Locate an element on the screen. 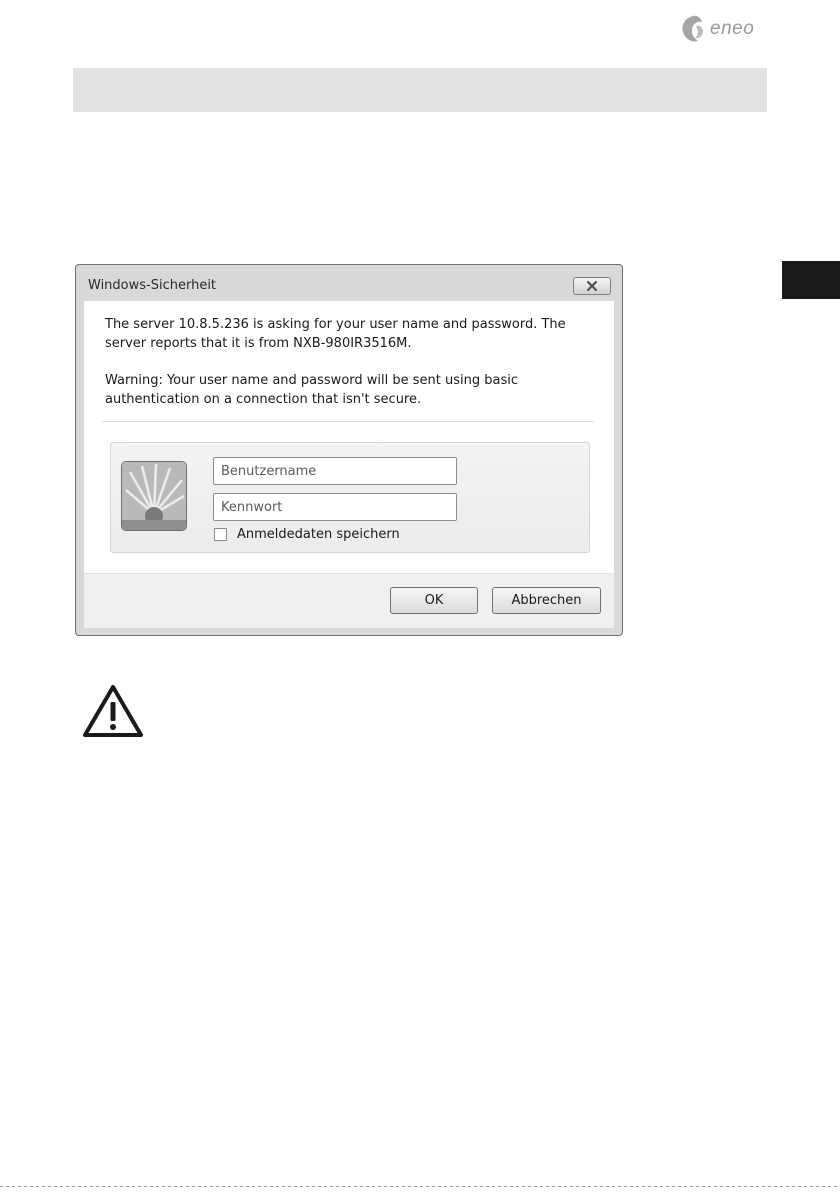 This screenshot has width=840, height=1192. username-field is located at coordinates (335, 471).